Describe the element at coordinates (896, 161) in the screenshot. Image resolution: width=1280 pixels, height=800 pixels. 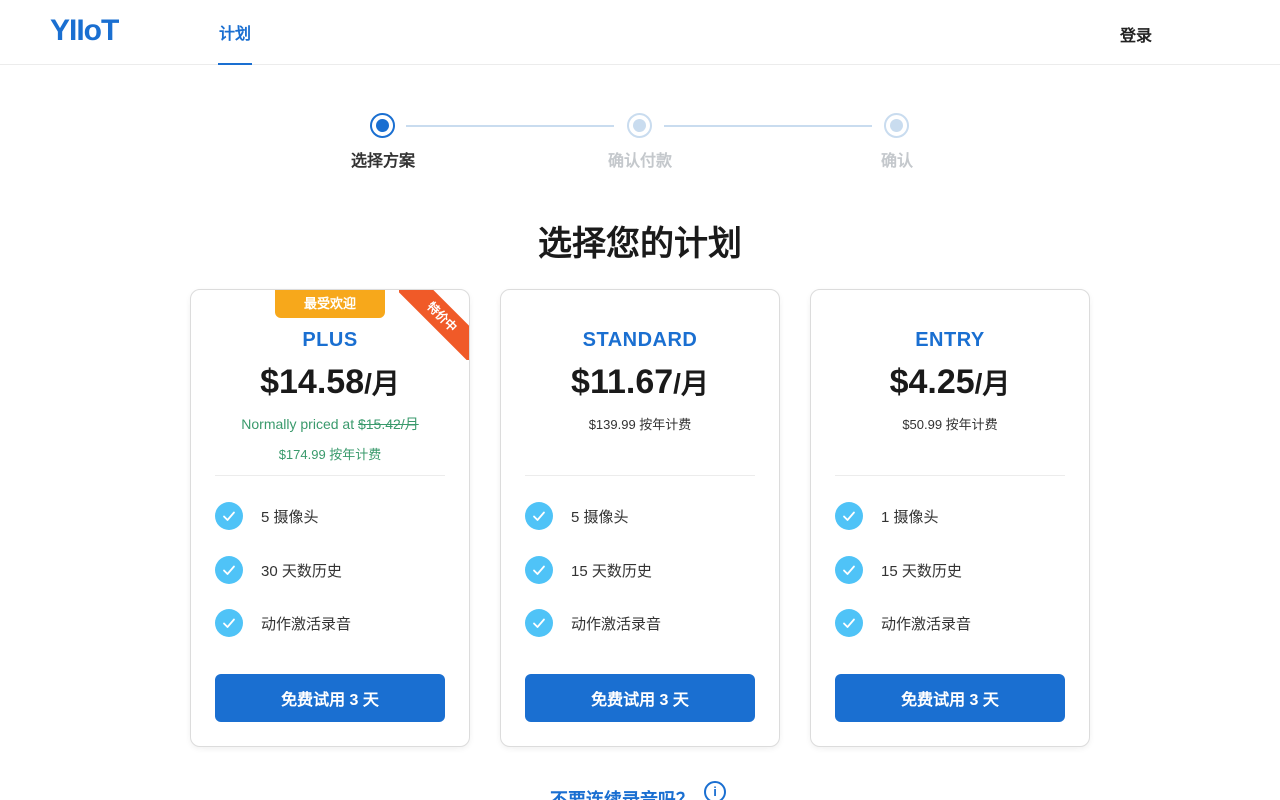
I see `step-label-confirm: 确认` at that location.